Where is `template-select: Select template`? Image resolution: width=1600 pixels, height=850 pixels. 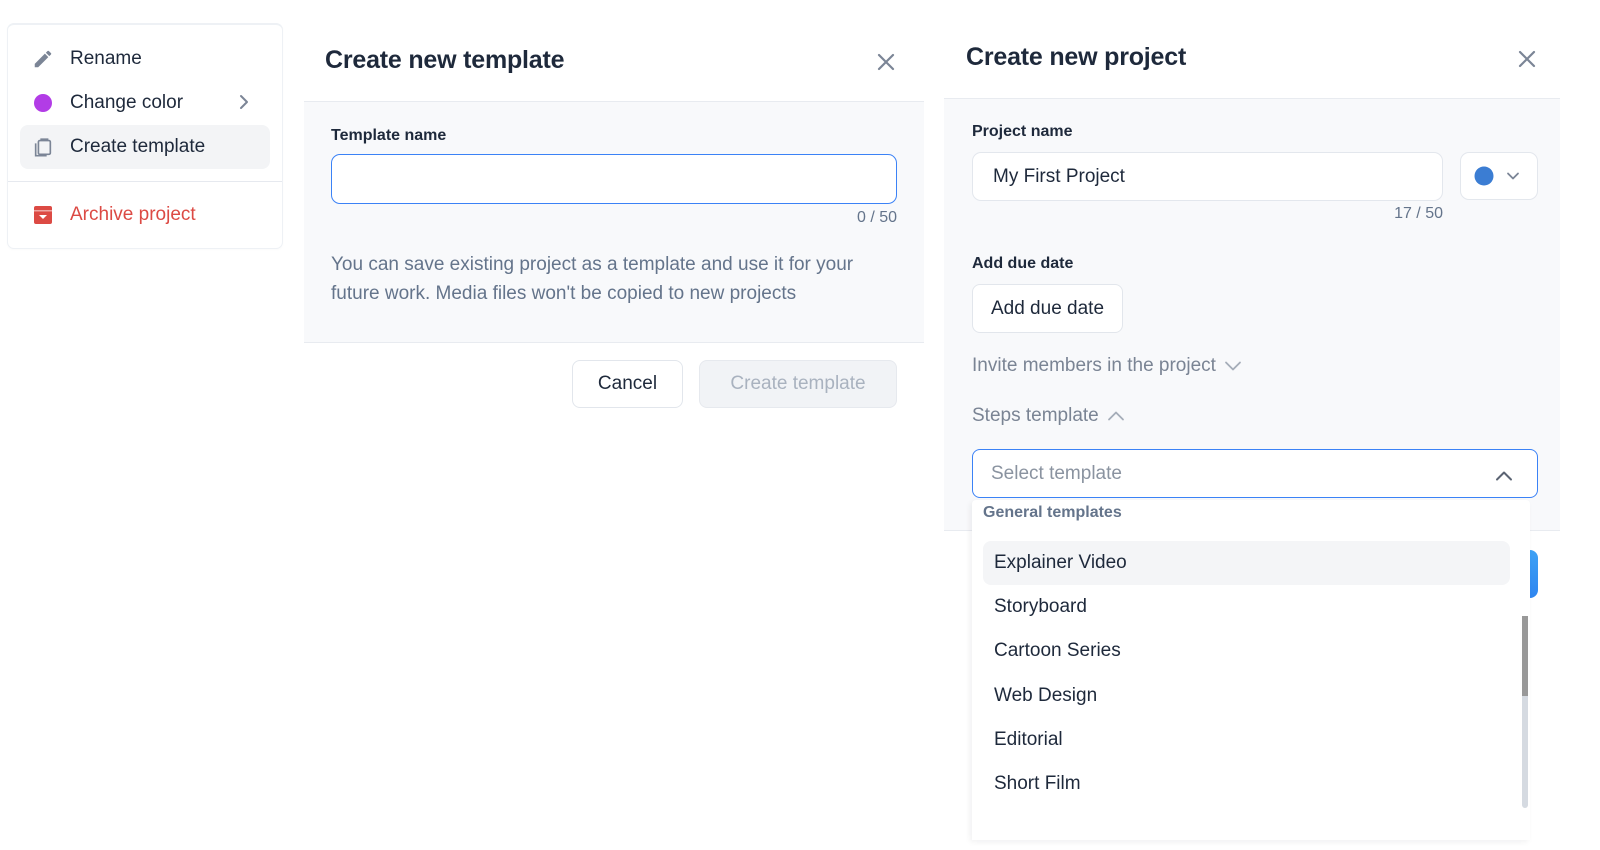
template-select: Select template is located at coordinates (1255, 473).